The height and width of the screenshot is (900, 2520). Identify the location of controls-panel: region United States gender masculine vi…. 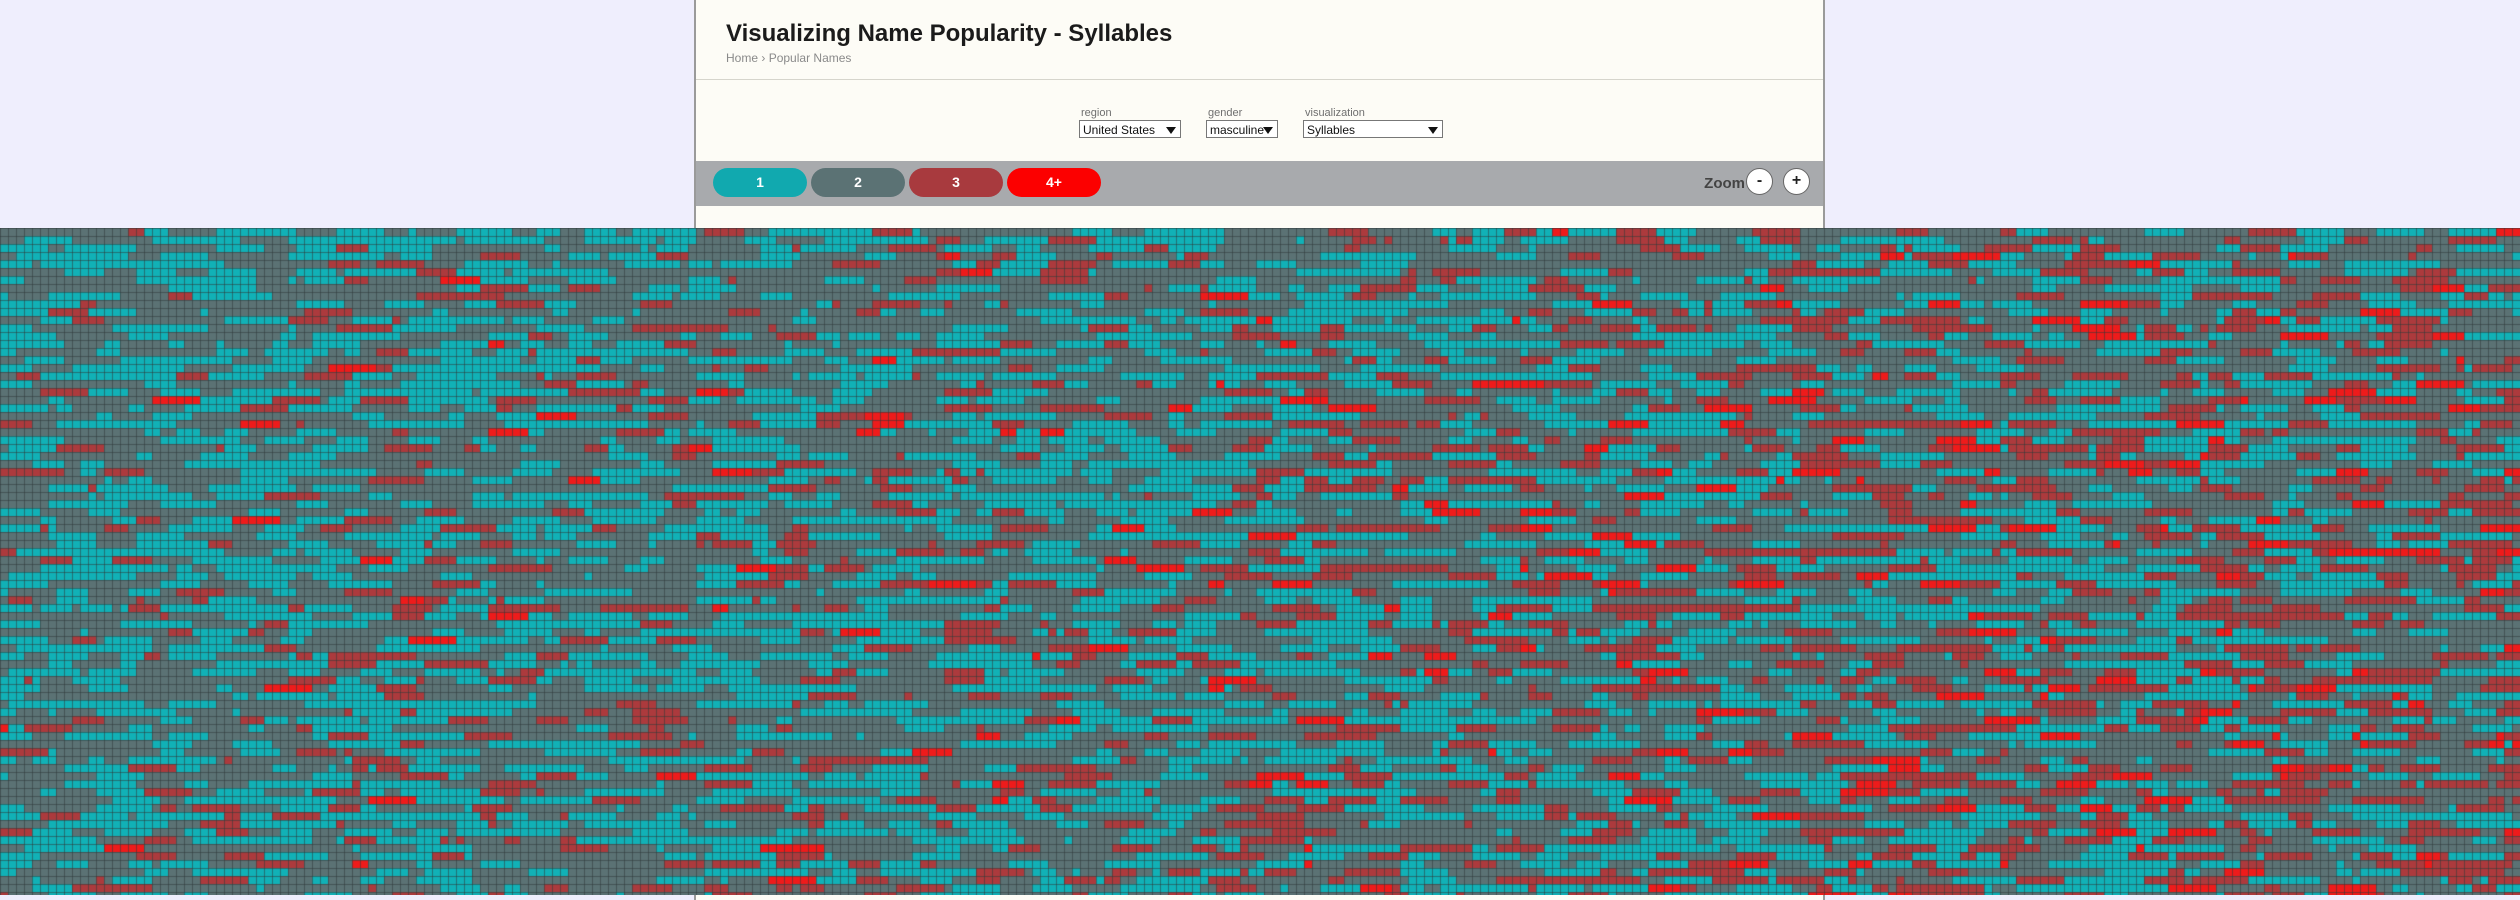
(1259, 121).